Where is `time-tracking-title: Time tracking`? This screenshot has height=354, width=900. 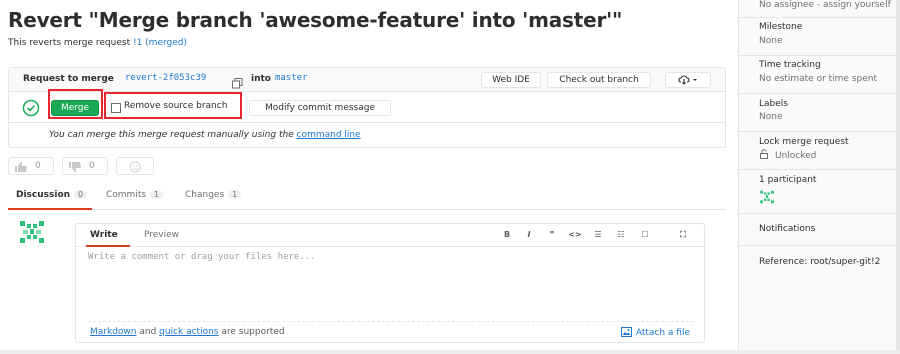
time-tracking-title: Time tracking is located at coordinates (790, 65).